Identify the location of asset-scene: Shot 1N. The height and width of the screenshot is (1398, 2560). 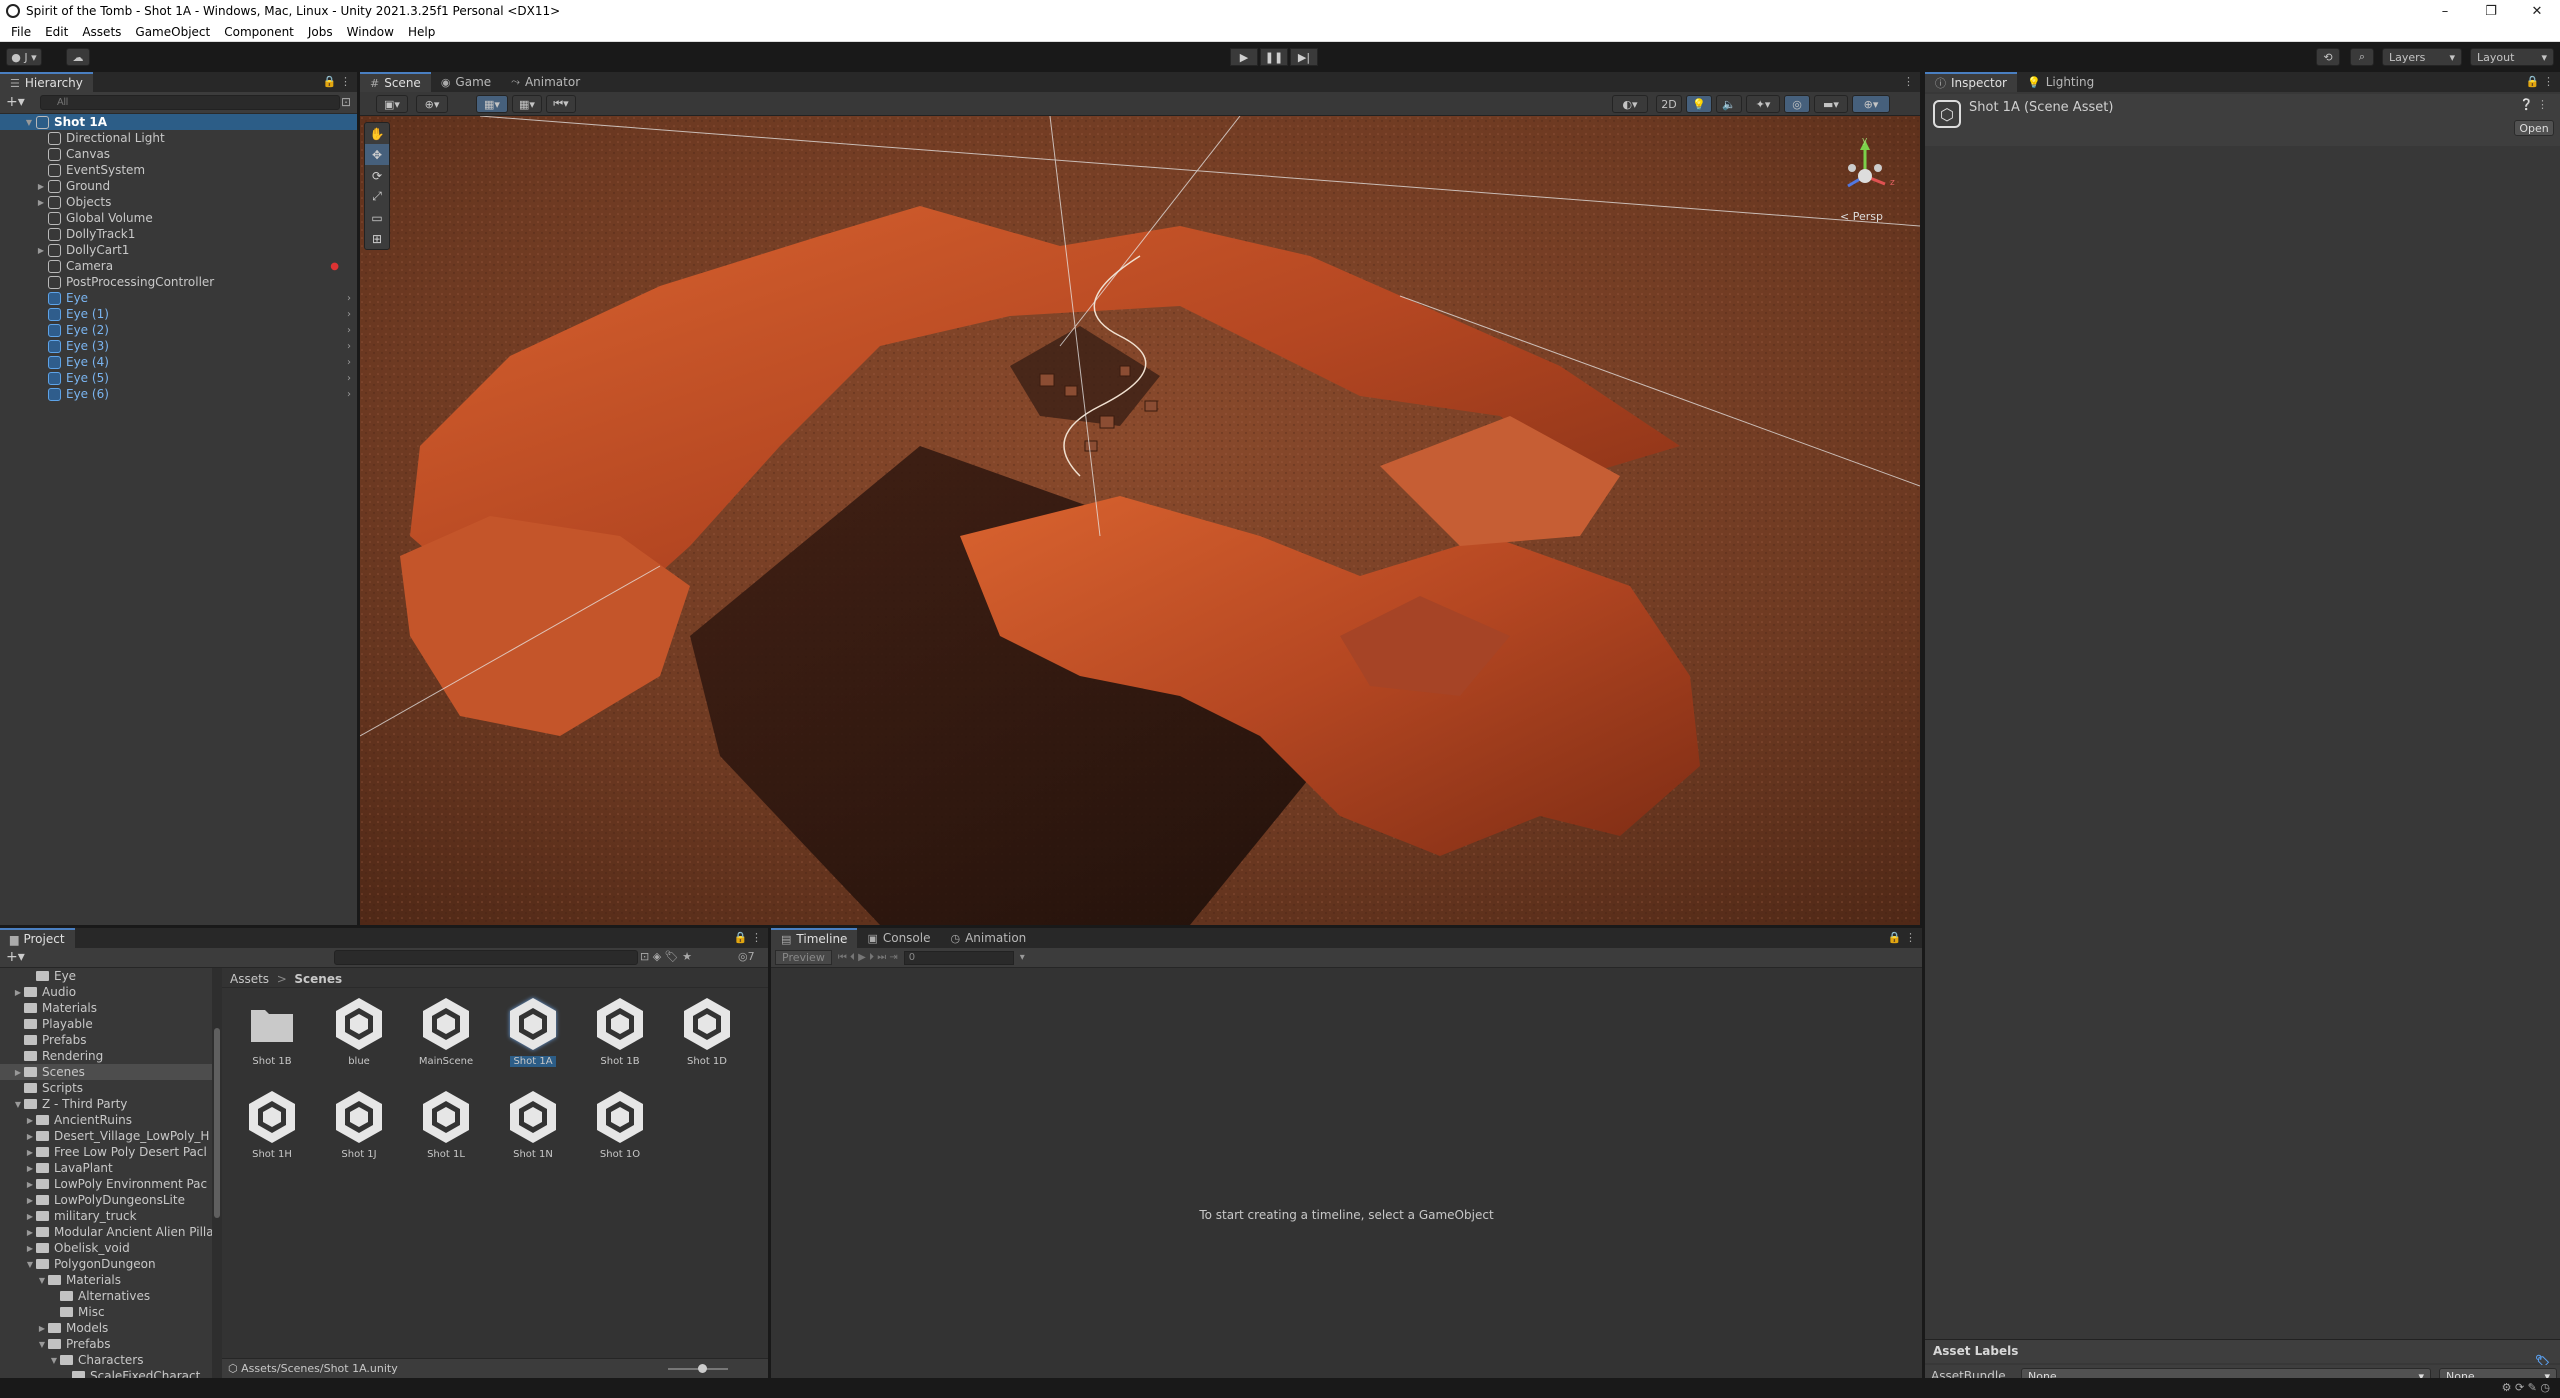
(533, 1124).